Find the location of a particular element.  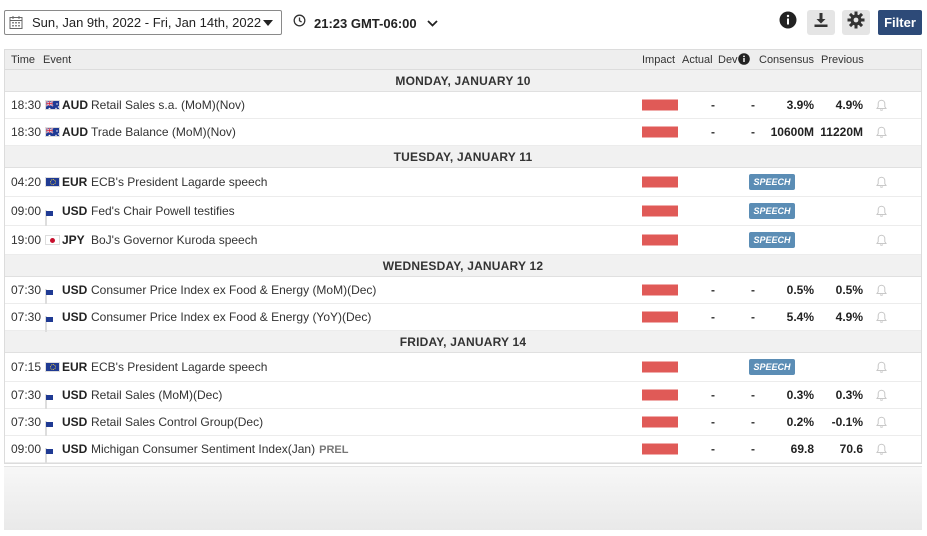

timezone-selector: 21:23 GMT-06:00 is located at coordinates (366, 23).